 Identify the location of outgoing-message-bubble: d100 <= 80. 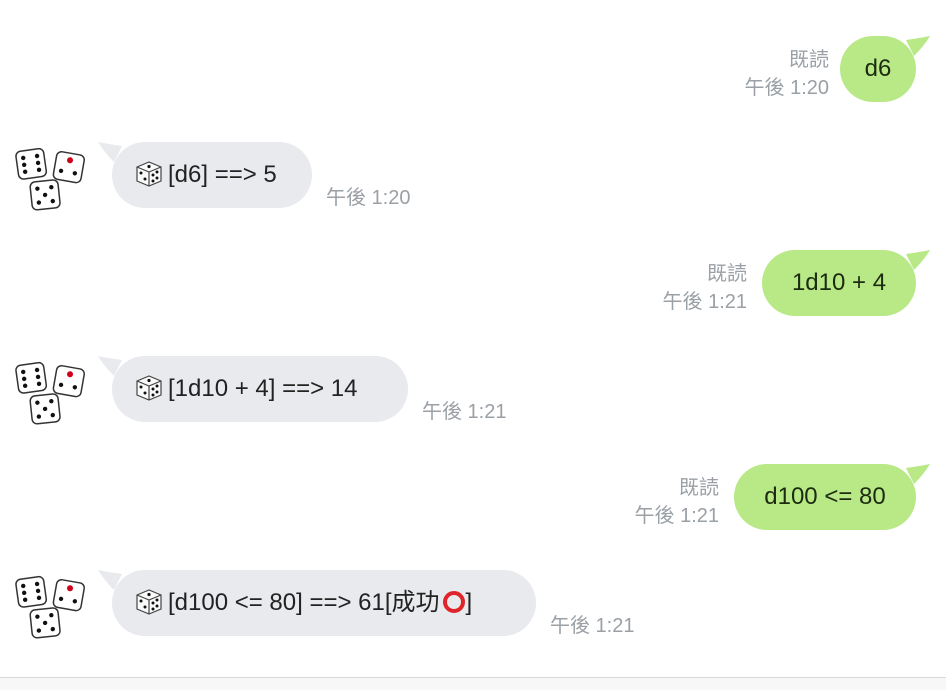
(825, 497).